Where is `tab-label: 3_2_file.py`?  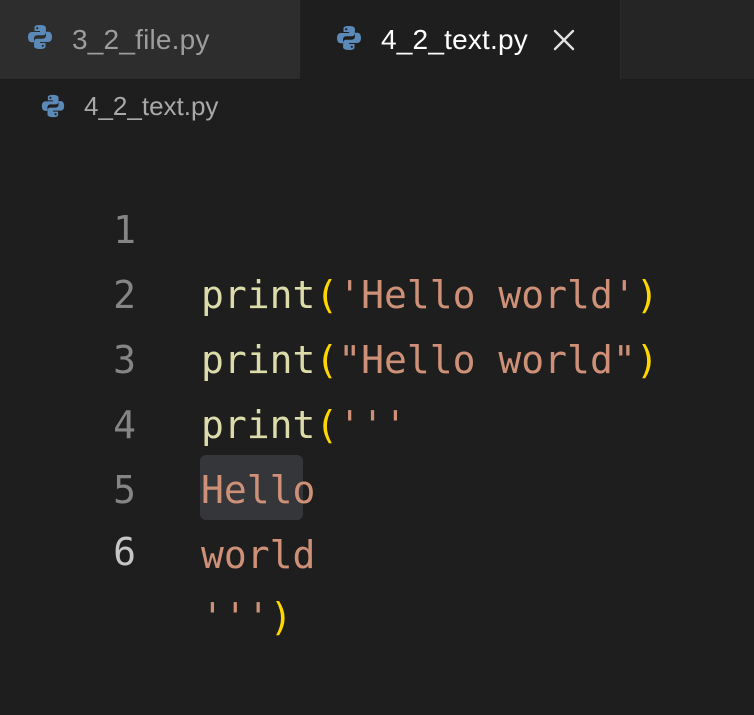
tab-label: 3_2_file.py is located at coordinates (141, 39).